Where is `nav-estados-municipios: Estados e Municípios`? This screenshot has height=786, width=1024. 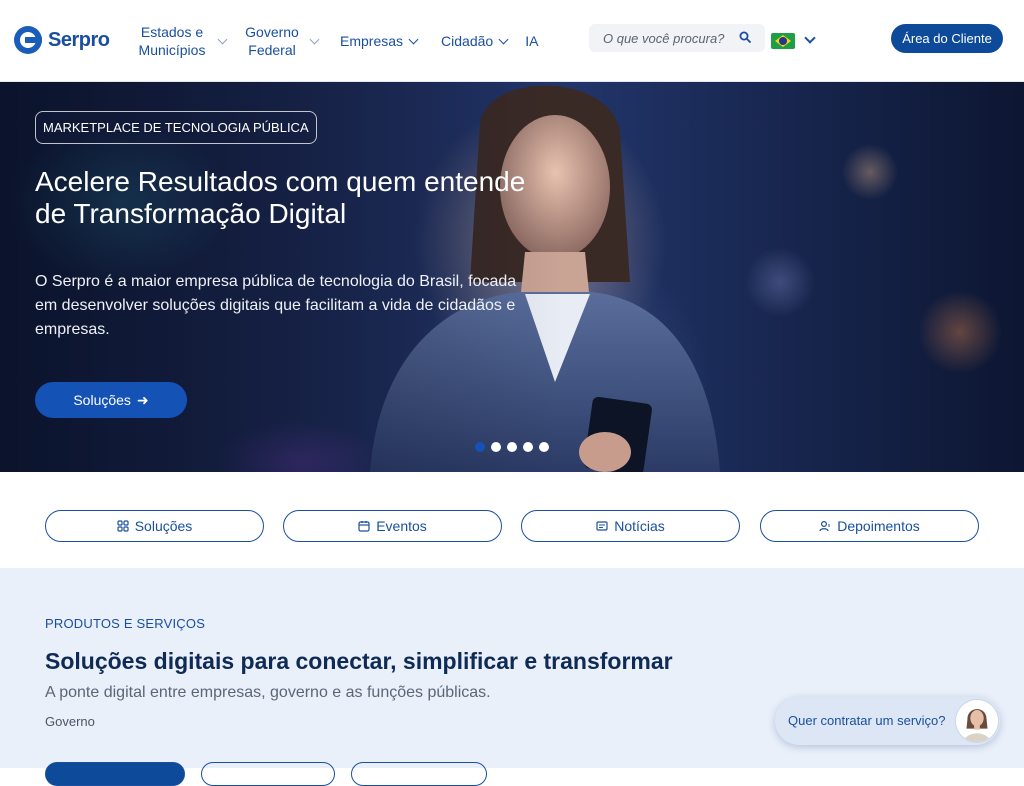
nav-estados-municipios: Estados e Municípios is located at coordinates (180, 41).